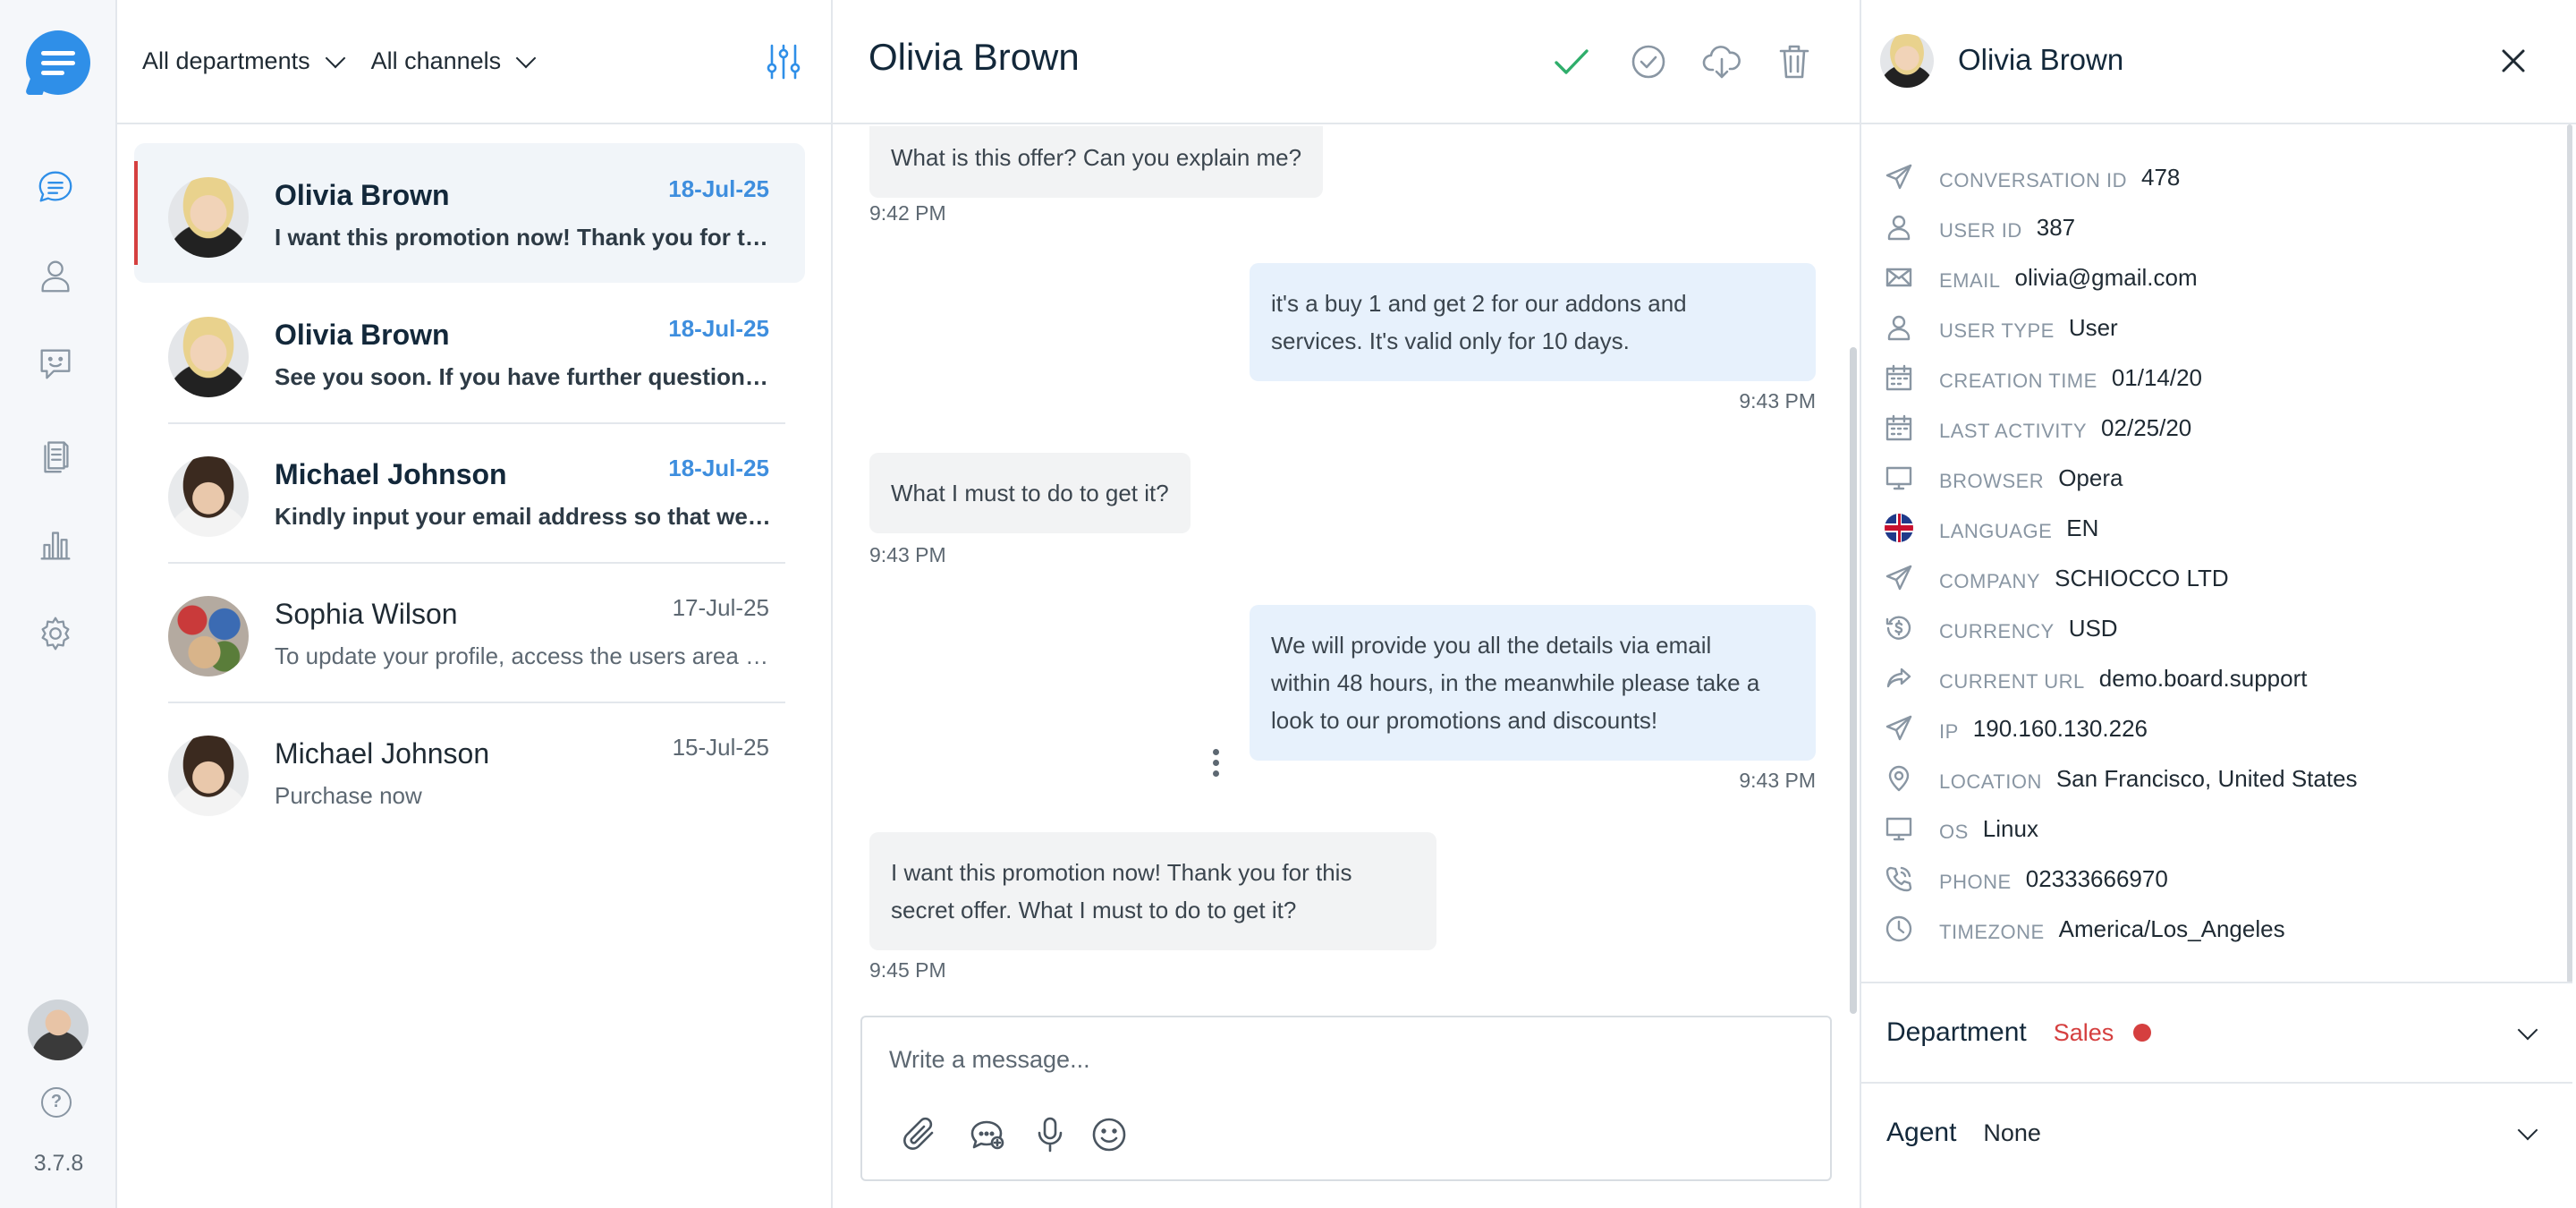  I want to click on detail-value: America/Los_Angeles, so click(2171, 928).